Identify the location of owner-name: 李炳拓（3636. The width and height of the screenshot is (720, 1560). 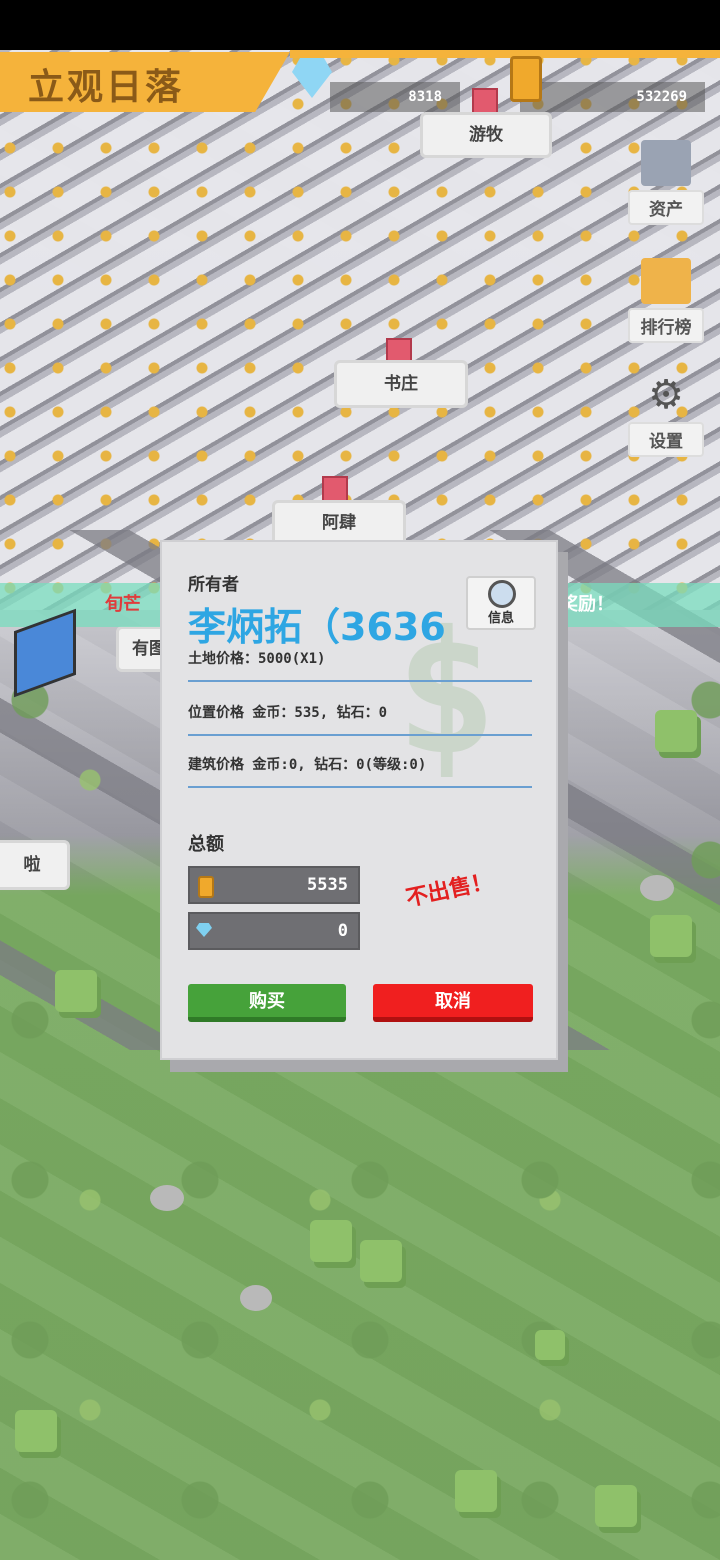
(317, 627).